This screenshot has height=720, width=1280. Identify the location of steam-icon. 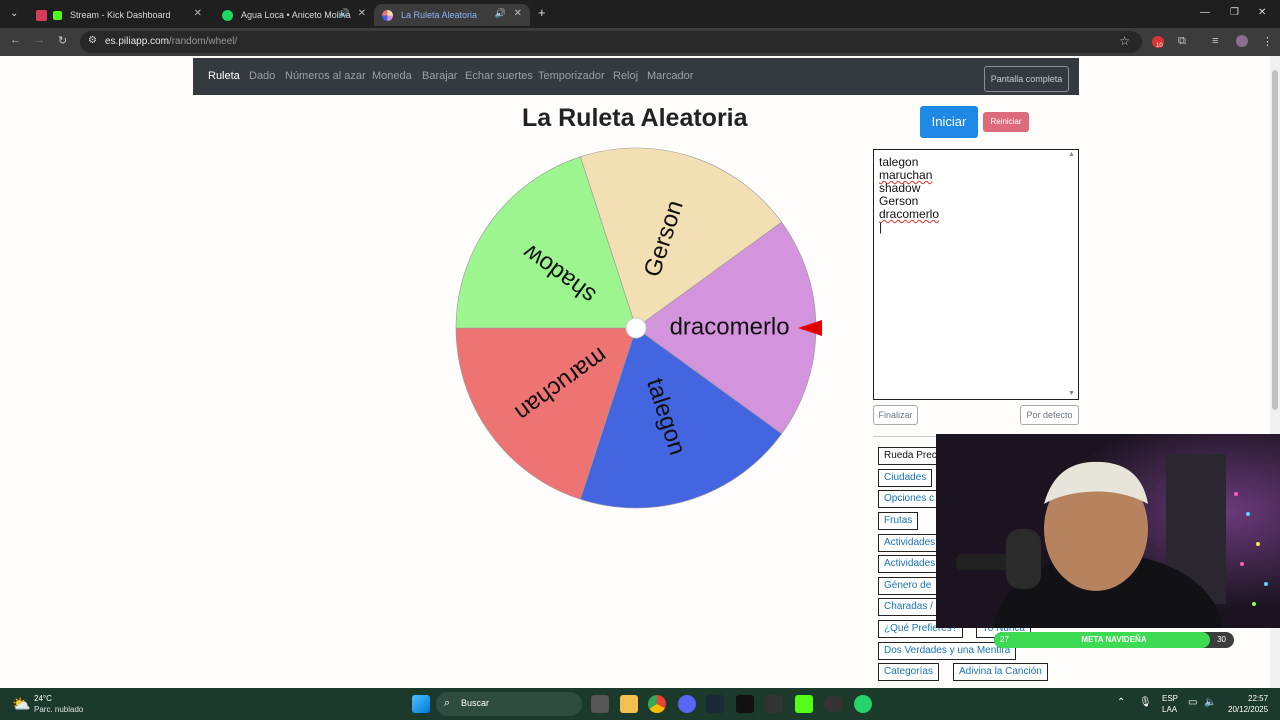
(715, 704).